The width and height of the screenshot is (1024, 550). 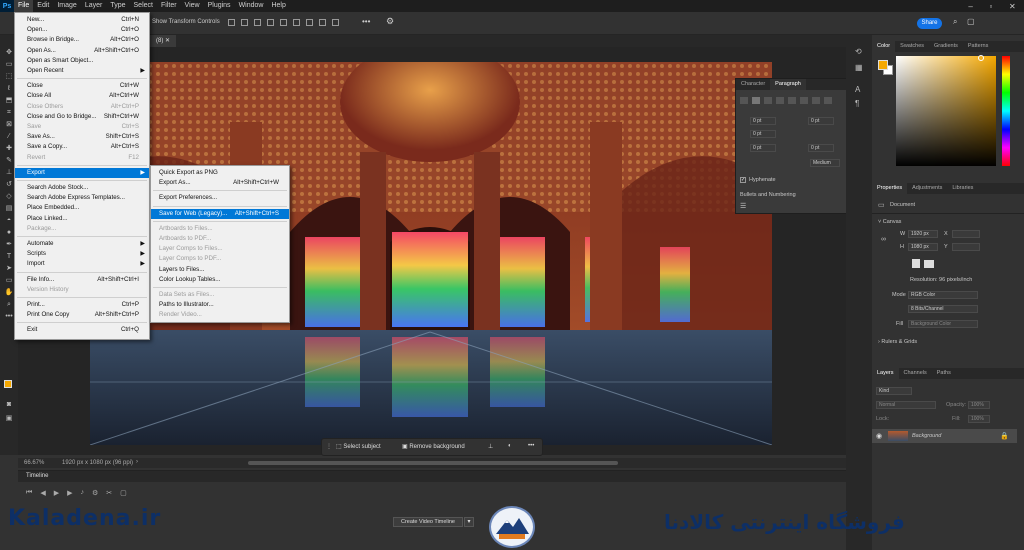 What do you see at coordinates (56, 493) in the screenshot?
I see `play-icon: ▶` at bounding box center [56, 493].